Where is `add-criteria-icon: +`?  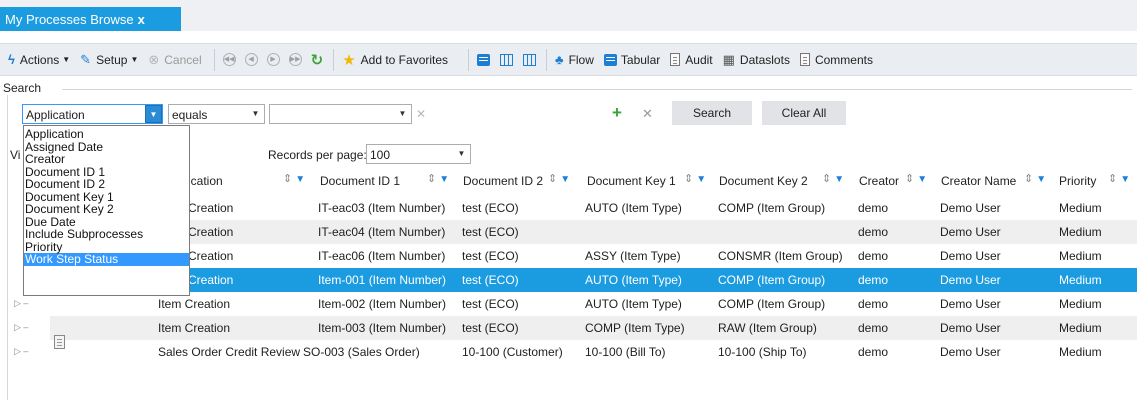 add-criteria-icon: + is located at coordinates (617, 113).